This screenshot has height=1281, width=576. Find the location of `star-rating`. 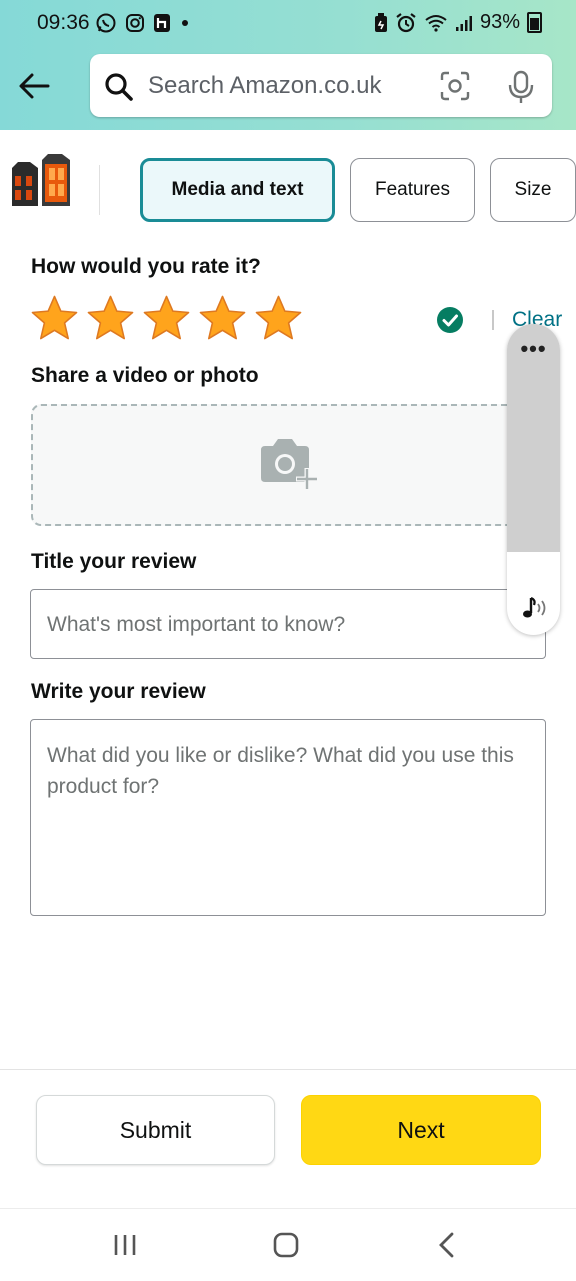

star-rating is located at coordinates (166, 318).